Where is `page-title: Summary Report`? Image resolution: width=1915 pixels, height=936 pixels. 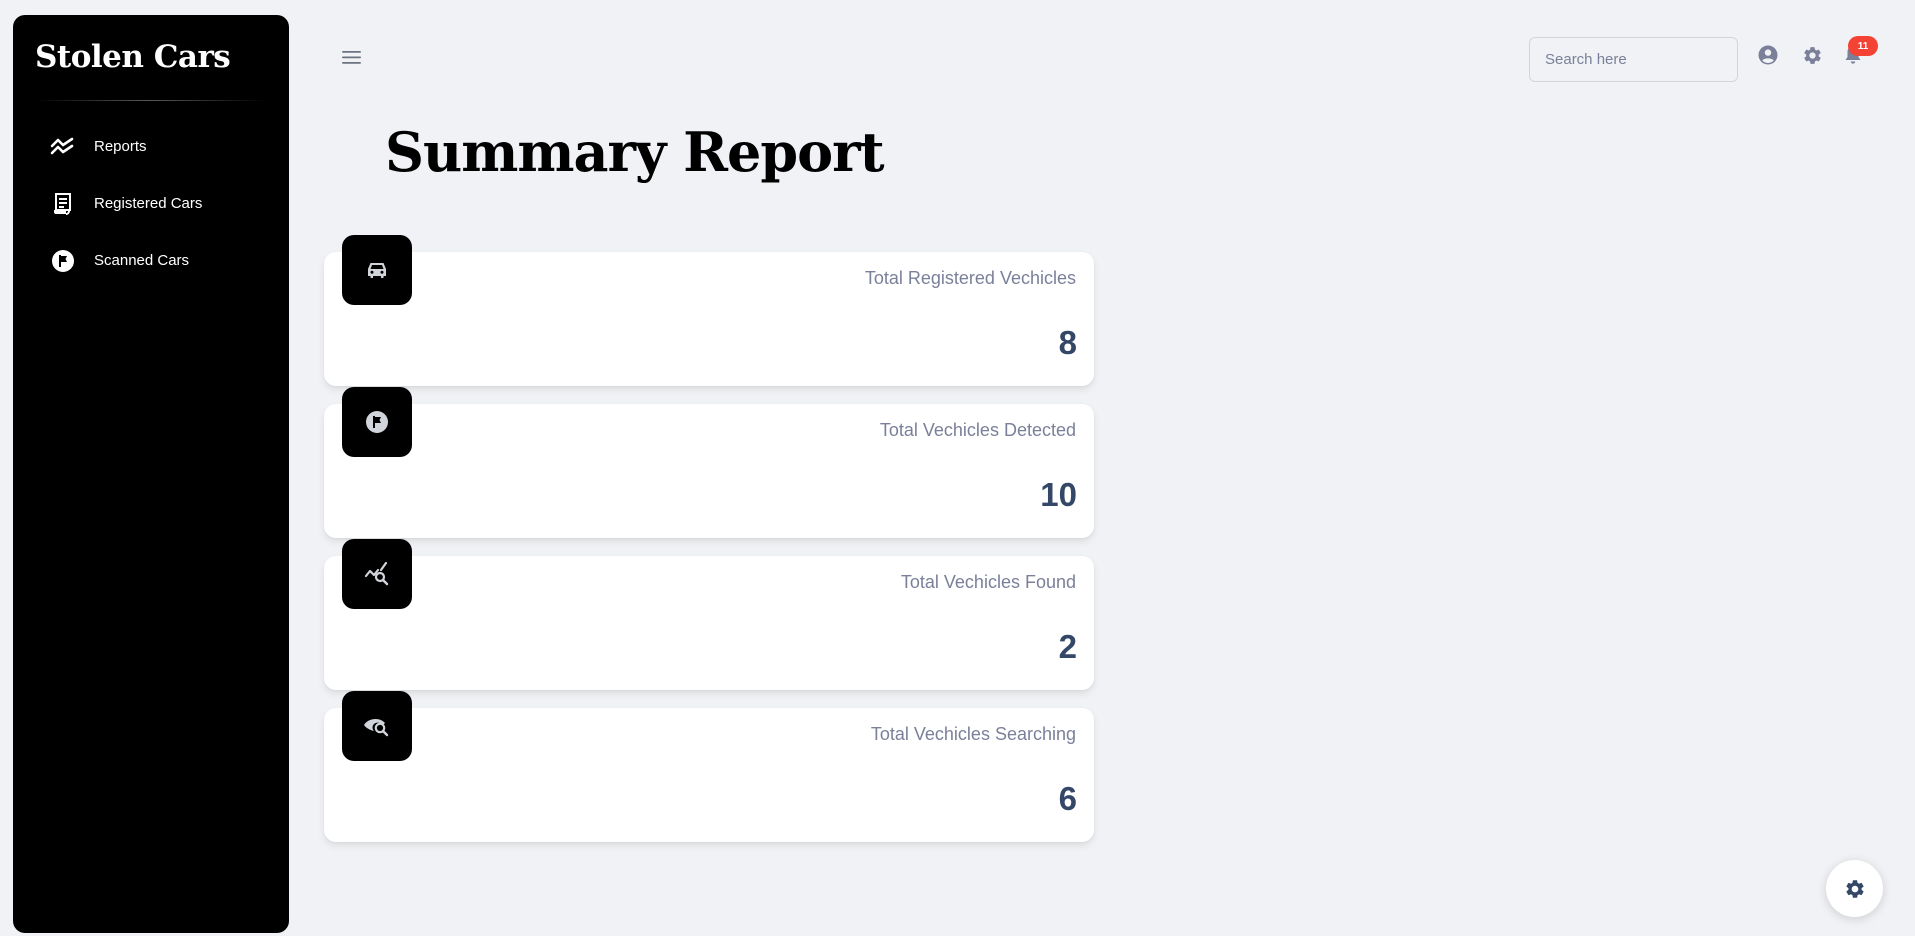 page-title: Summary Report is located at coordinates (635, 152).